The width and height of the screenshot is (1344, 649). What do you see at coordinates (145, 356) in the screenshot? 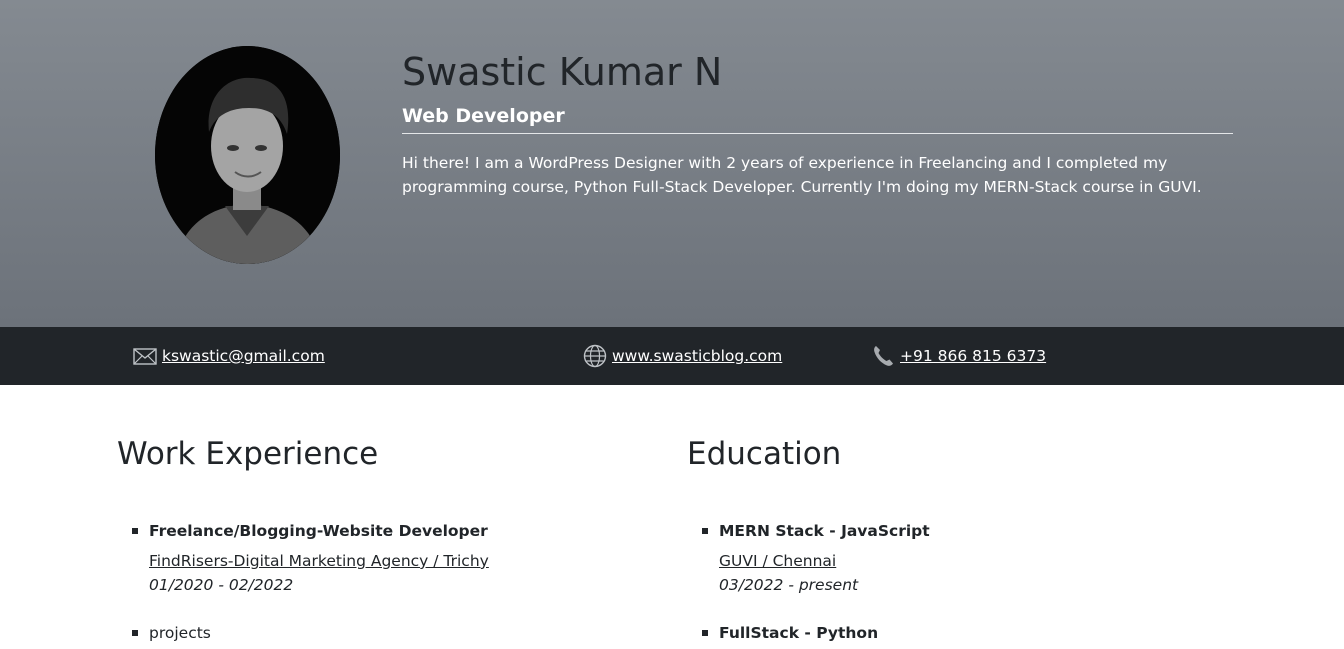
I see `envelope-icon` at bounding box center [145, 356].